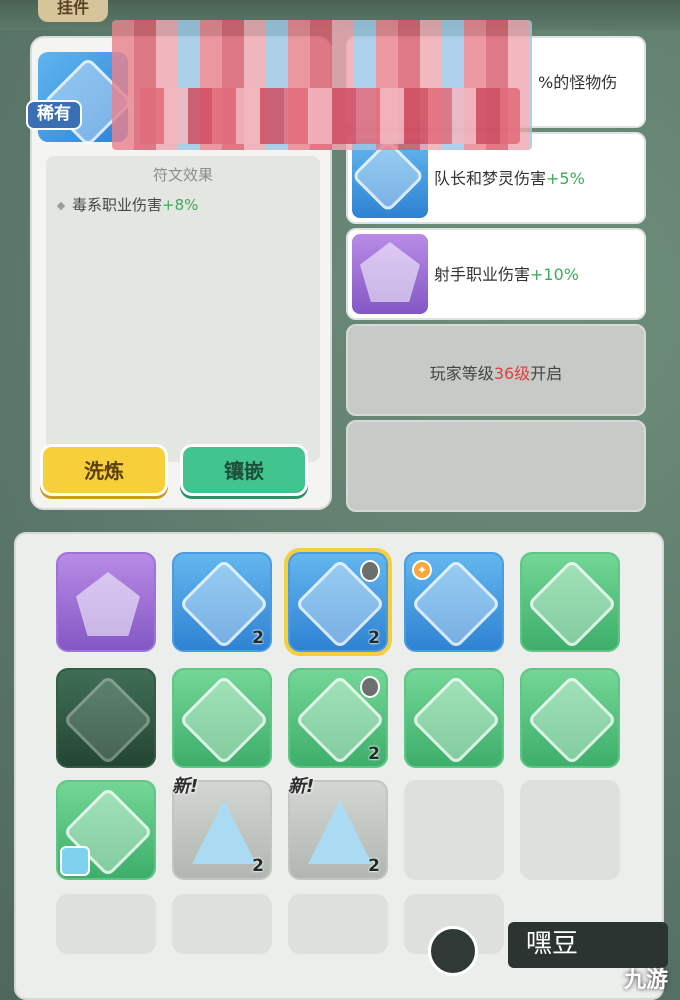 The height and width of the screenshot is (1000, 680). Describe the element at coordinates (117, 205) in the screenshot. I see `effect-text: 毒系职业伤害` at that location.